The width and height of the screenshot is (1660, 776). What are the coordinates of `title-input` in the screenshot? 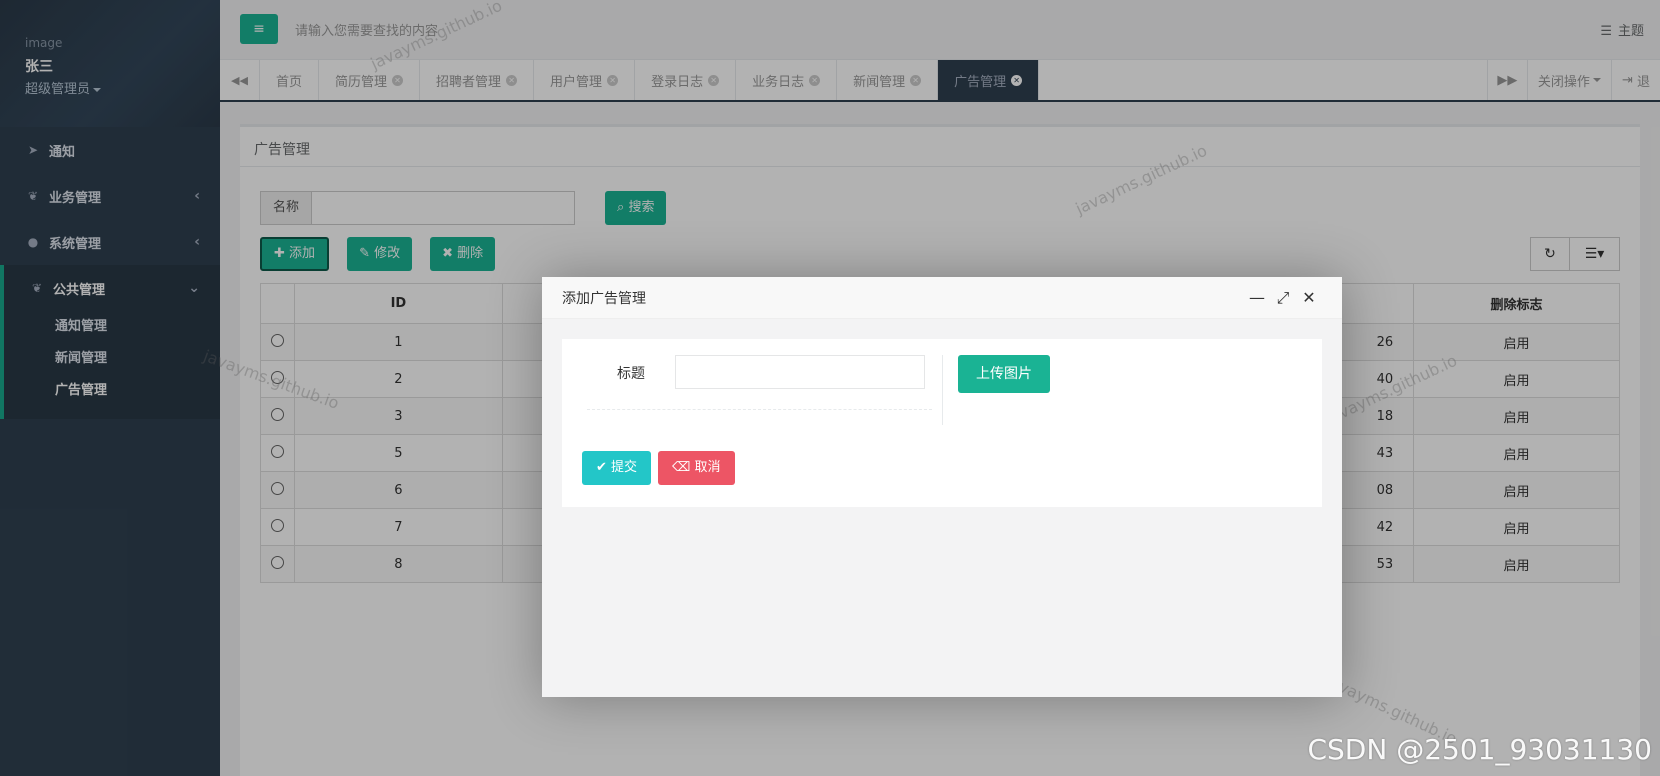 It's located at (800, 372).